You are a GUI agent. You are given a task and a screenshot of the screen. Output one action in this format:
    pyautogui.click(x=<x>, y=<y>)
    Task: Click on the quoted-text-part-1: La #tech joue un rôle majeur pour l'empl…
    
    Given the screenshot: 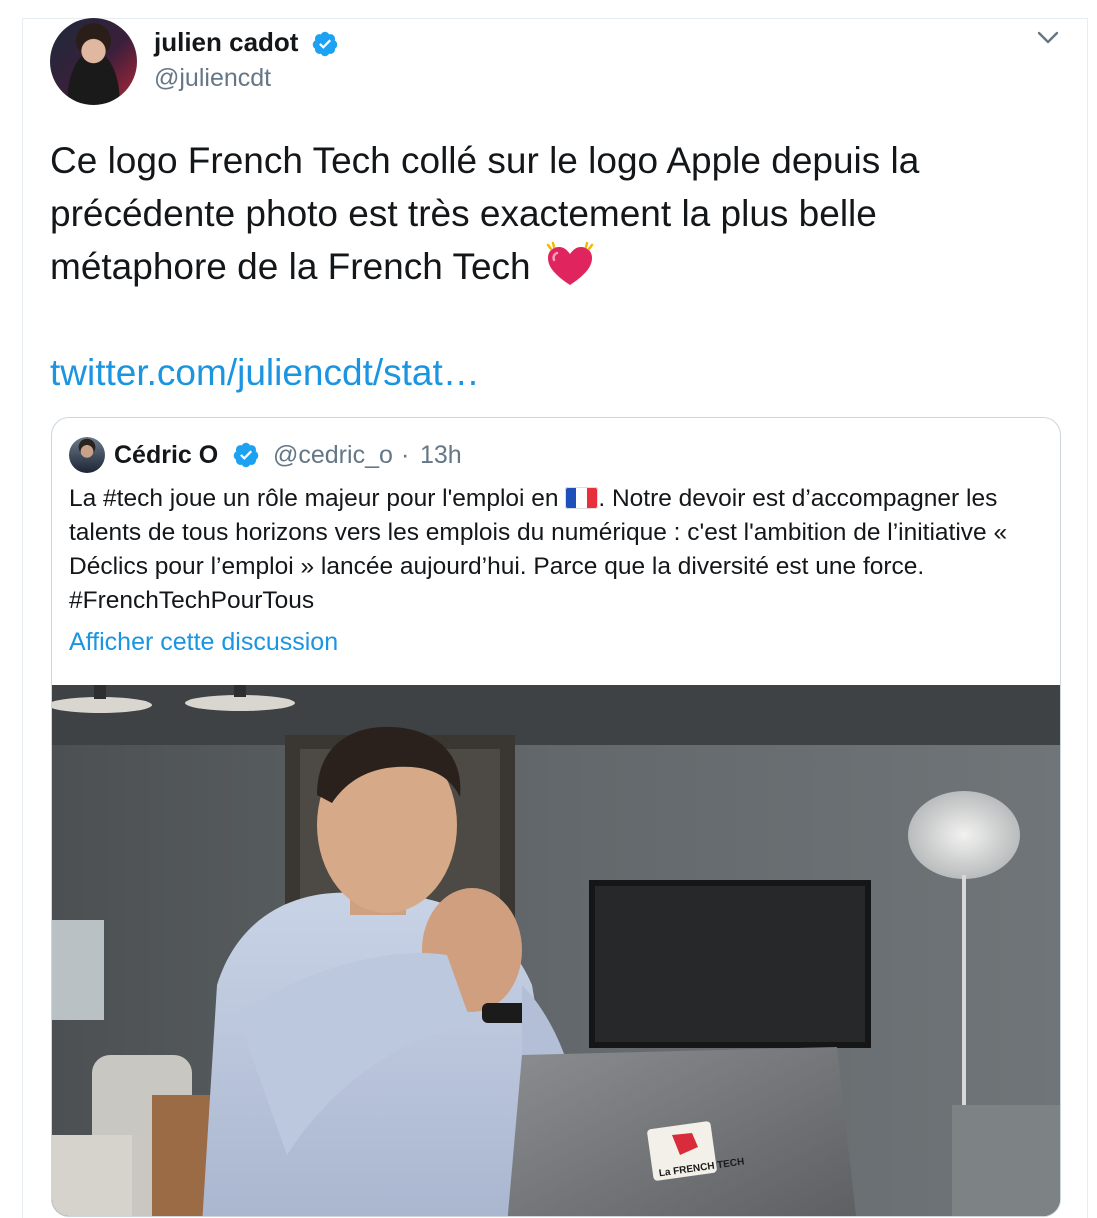 What is the action you would take?
    pyautogui.click(x=317, y=498)
    